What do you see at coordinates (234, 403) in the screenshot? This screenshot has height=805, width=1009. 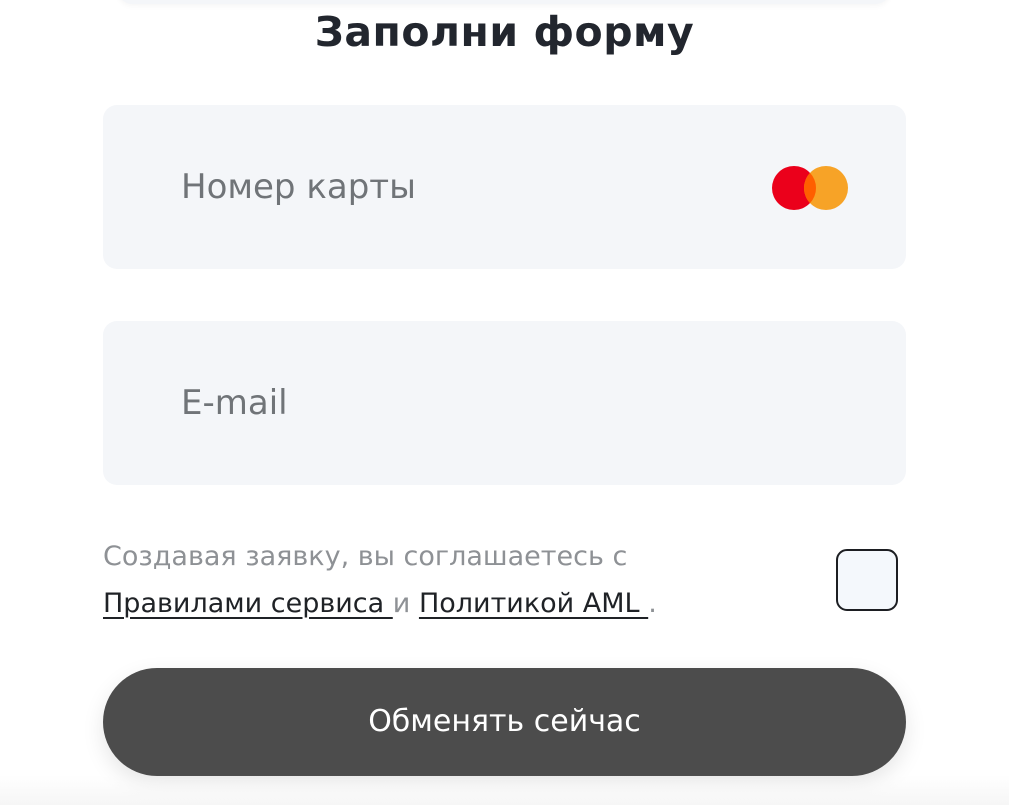 I see `email-placeholder: E-mail` at bounding box center [234, 403].